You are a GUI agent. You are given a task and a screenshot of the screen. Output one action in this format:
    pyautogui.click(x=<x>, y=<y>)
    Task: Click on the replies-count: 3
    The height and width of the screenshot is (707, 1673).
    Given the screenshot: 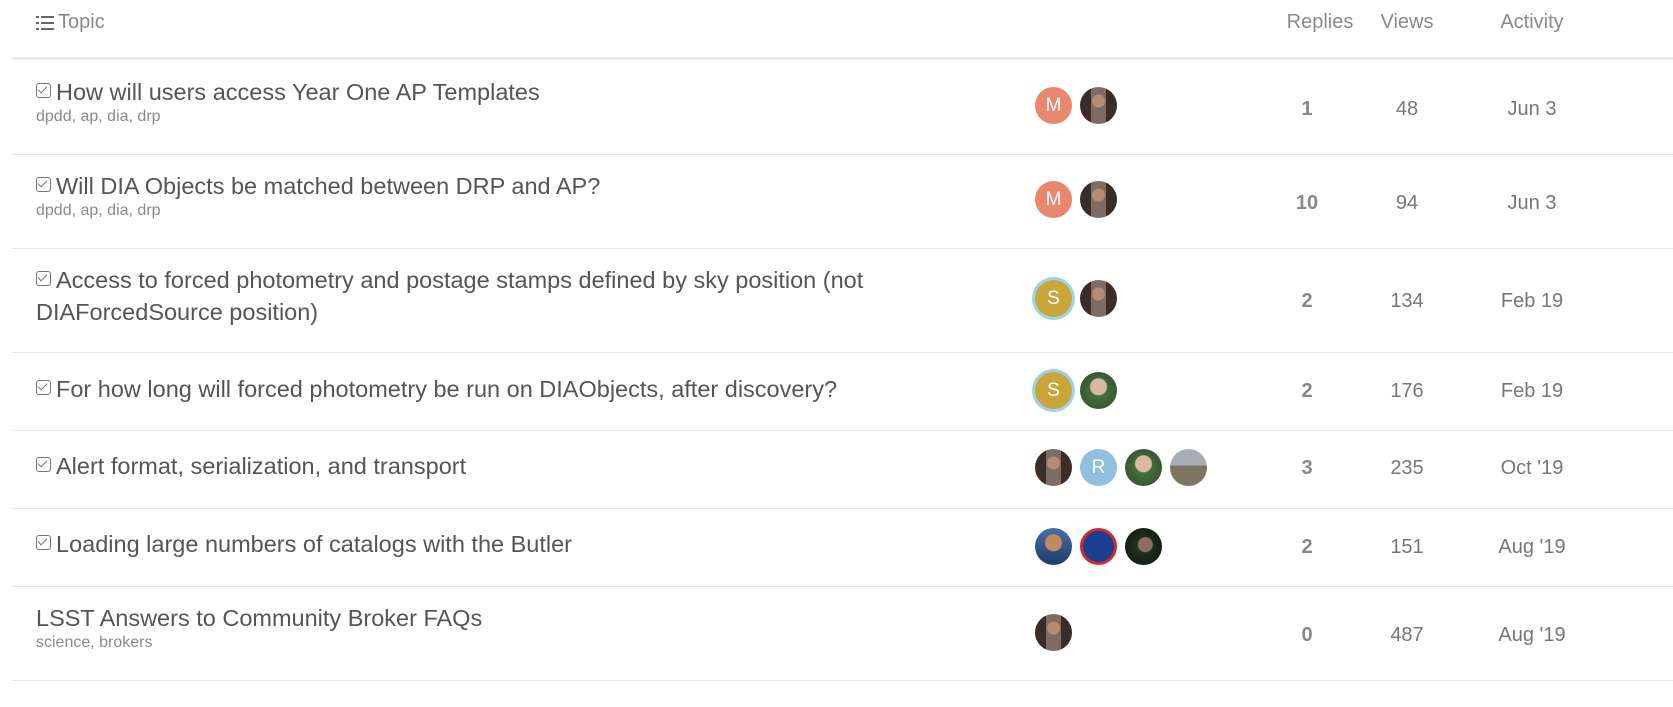 What is the action you would take?
    pyautogui.click(x=1307, y=468)
    